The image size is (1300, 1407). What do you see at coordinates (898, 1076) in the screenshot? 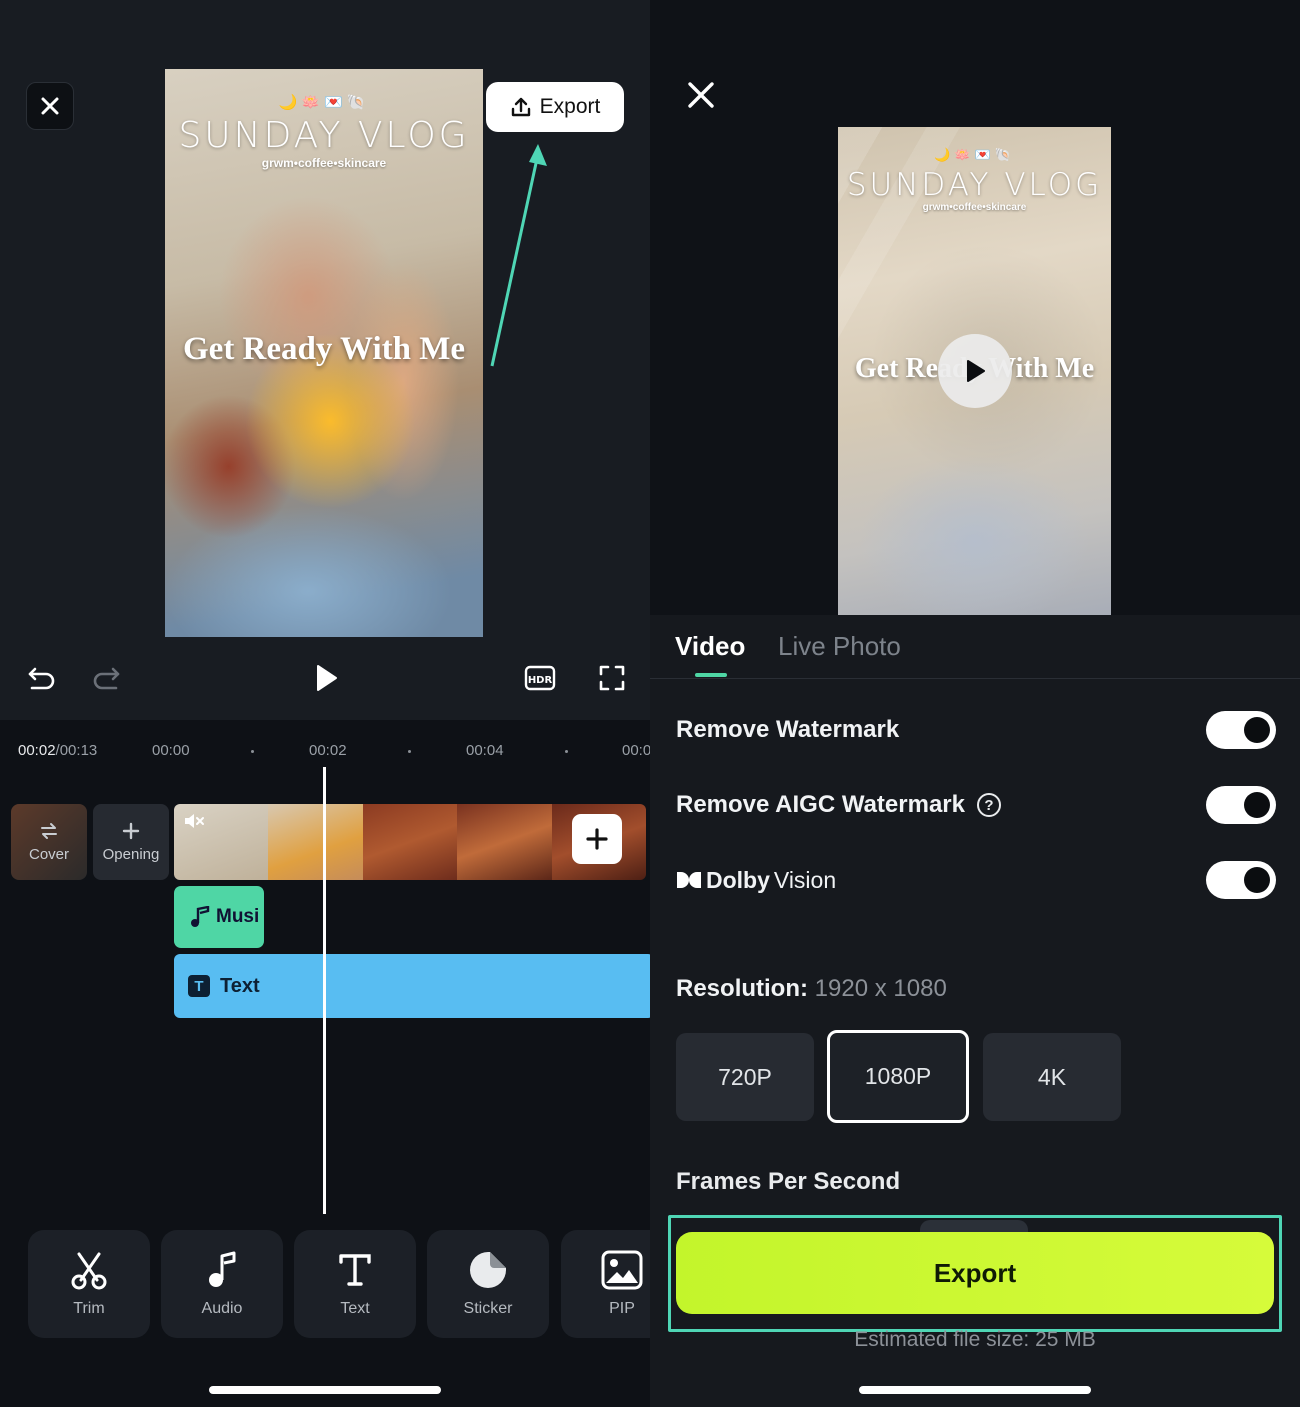
I see `resolution-1080p-button: 1080P` at bounding box center [898, 1076].